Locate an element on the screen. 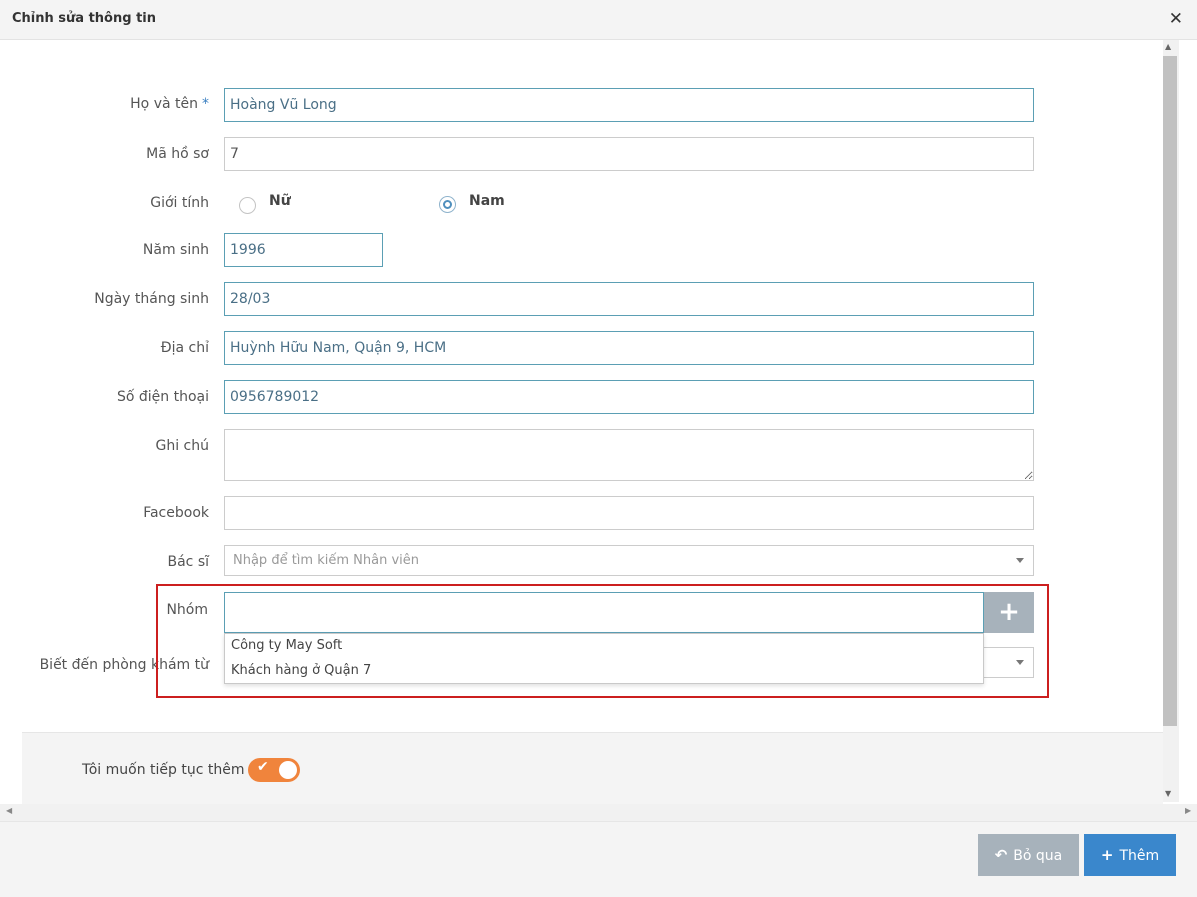 The width and height of the screenshot is (1197, 897). facebook-input is located at coordinates (629, 513).